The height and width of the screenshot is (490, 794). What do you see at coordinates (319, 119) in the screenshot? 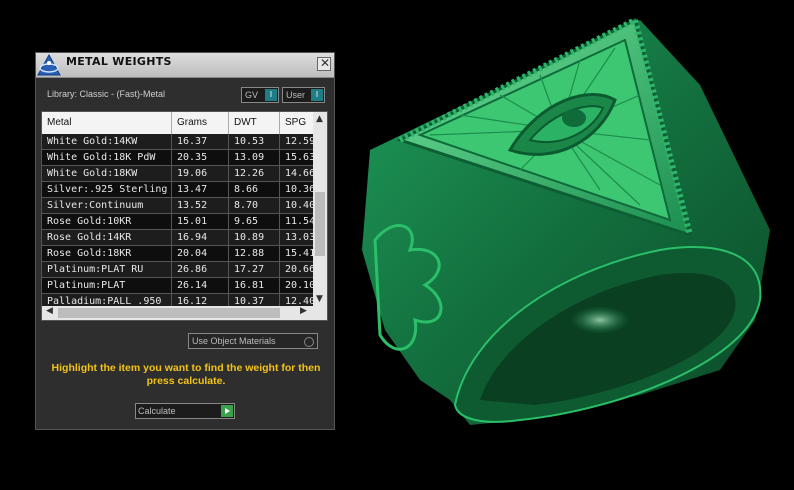
I see `scroll-up-icon: ▲` at bounding box center [319, 119].